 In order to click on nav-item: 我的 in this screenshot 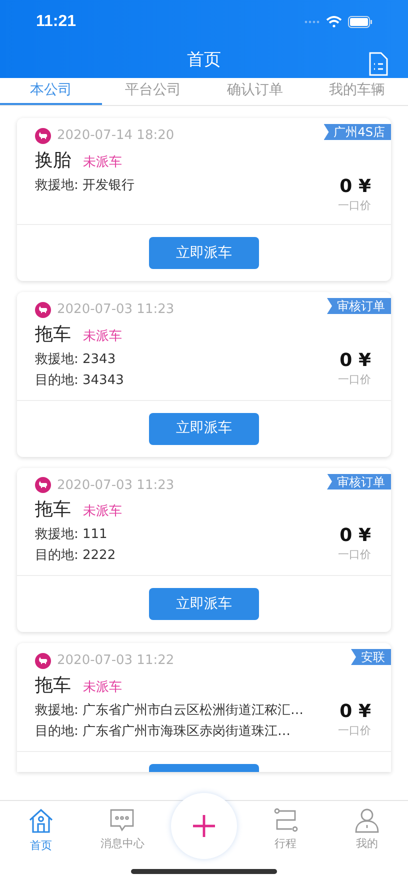, I will do `click(367, 829)`.